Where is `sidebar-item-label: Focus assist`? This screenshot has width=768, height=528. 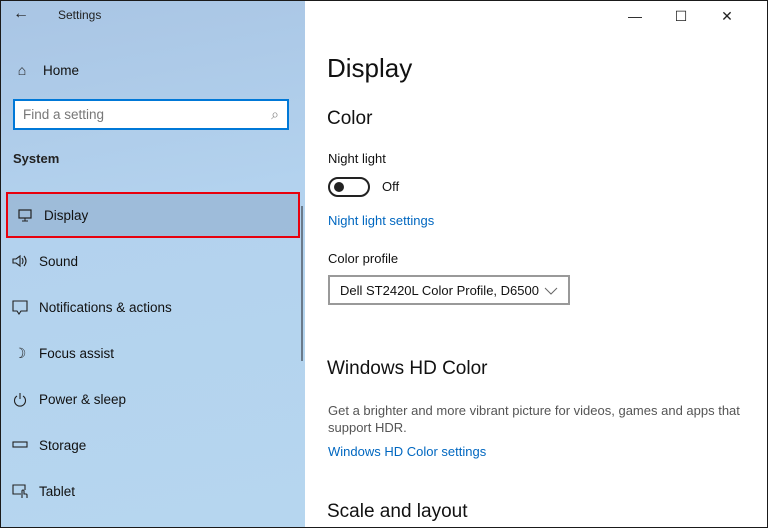
sidebar-item-label: Focus assist is located at coordinates (77, 353).